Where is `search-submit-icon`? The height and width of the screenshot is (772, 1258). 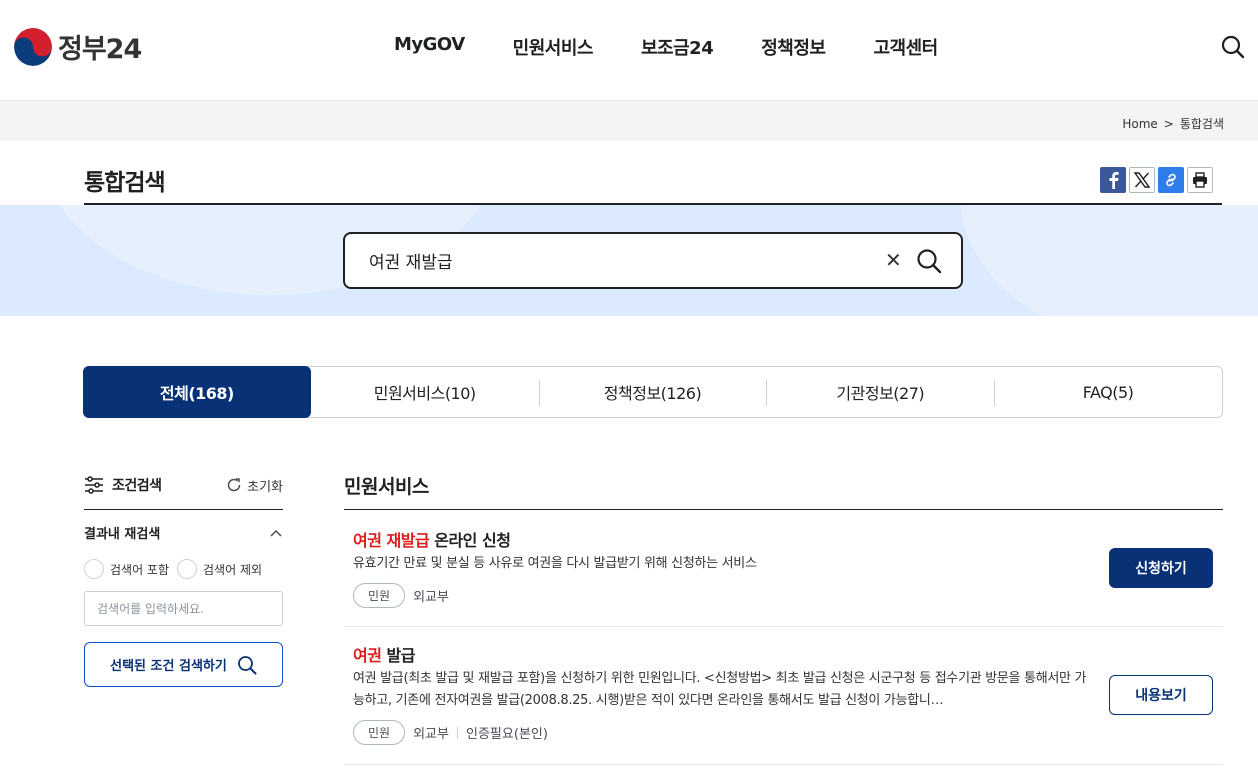 search-submit-icon is located at coordinates (929, 261).